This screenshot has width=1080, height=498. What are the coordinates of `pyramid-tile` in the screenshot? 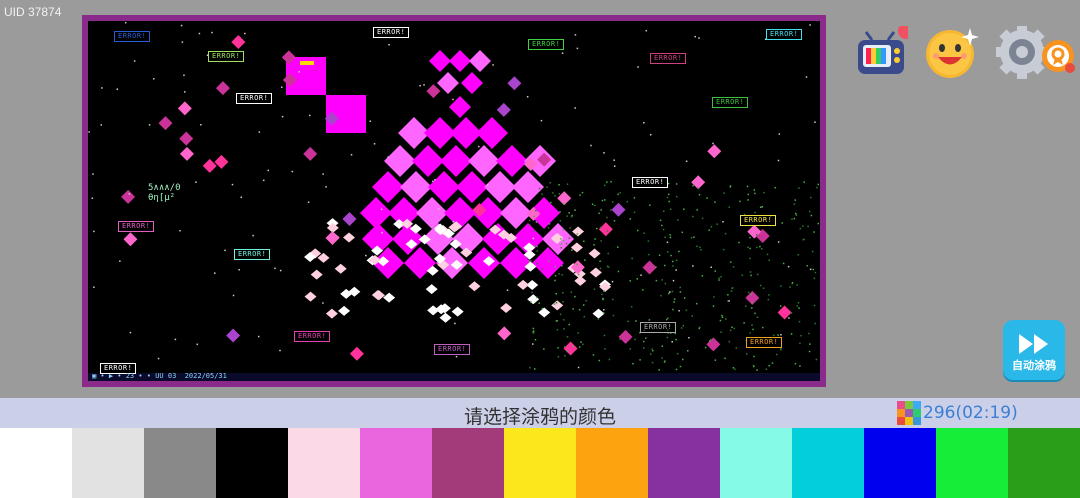 It's located at (480, 61).